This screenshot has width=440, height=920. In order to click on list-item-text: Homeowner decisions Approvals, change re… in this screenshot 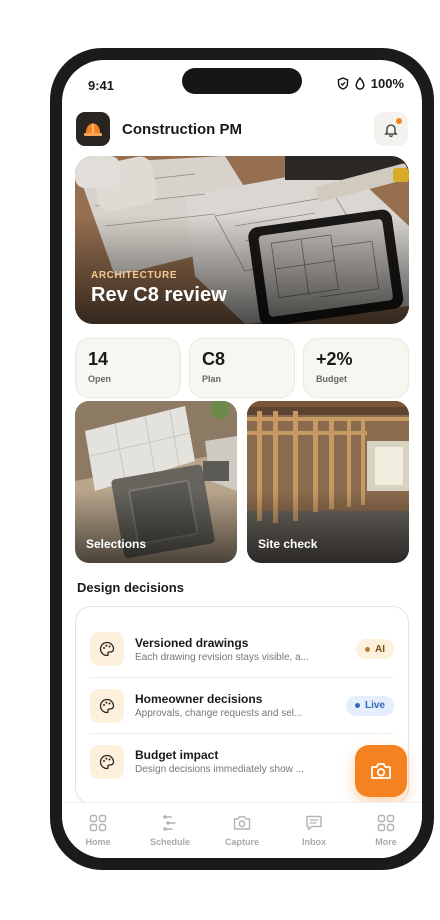, I will do `click(240, 705)`.